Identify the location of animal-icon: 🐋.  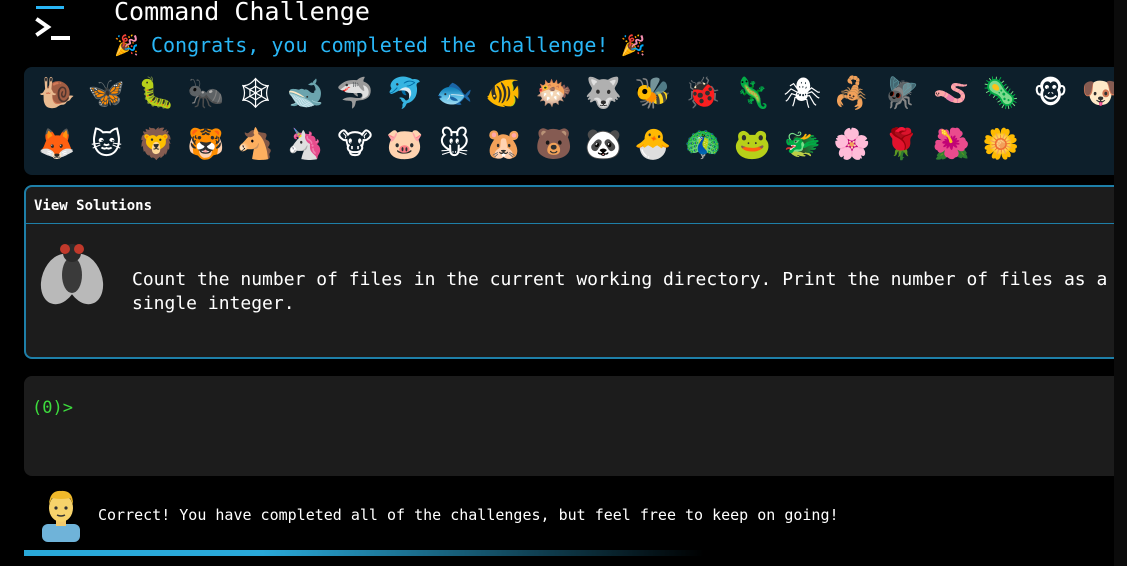
(305, 93).